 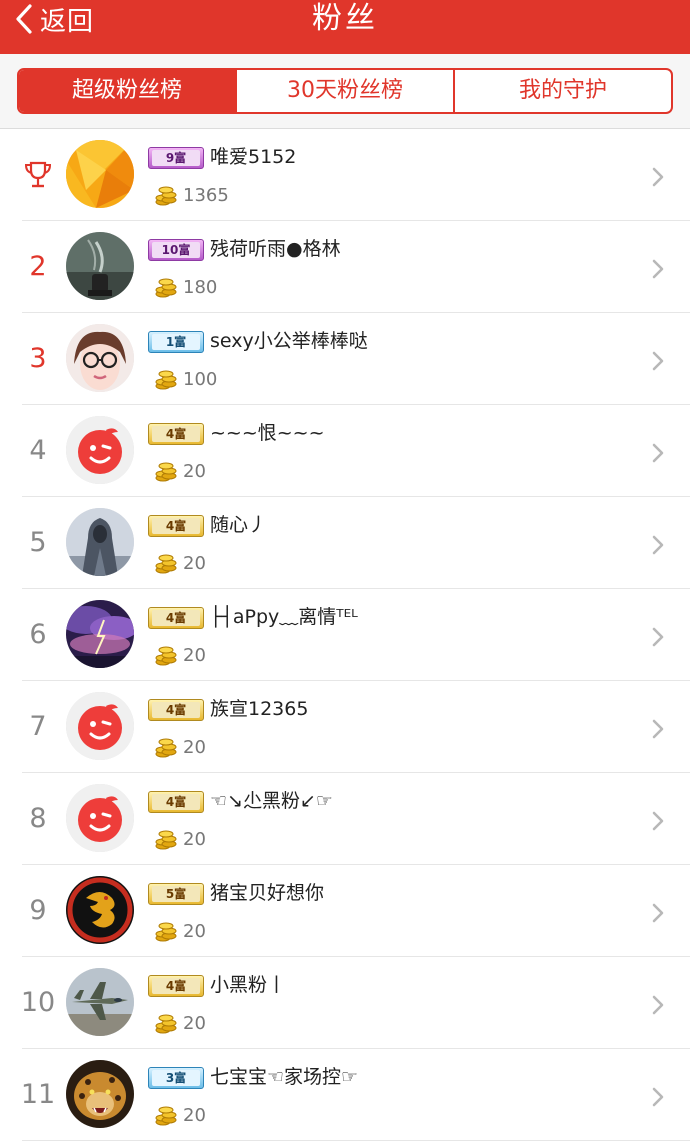 What do you see at coordinates (345, 175) in the screenshot?
I see `fan-row: 9富 唯爱5152 1365` at bounding box center [345, 175].